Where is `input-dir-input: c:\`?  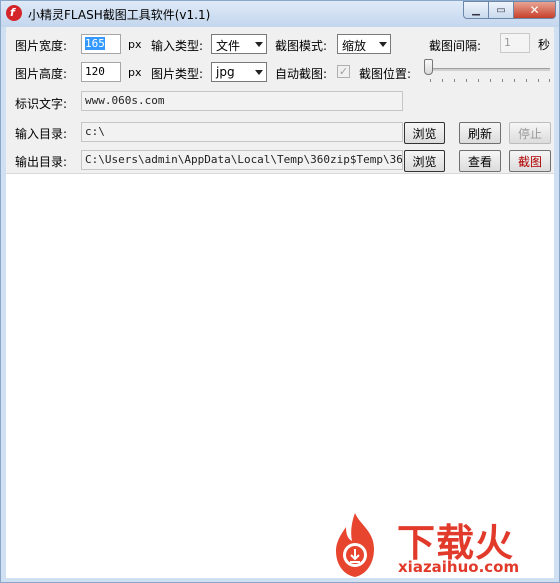 input-dir-input: c:\ is located at coordinates (242, 132).